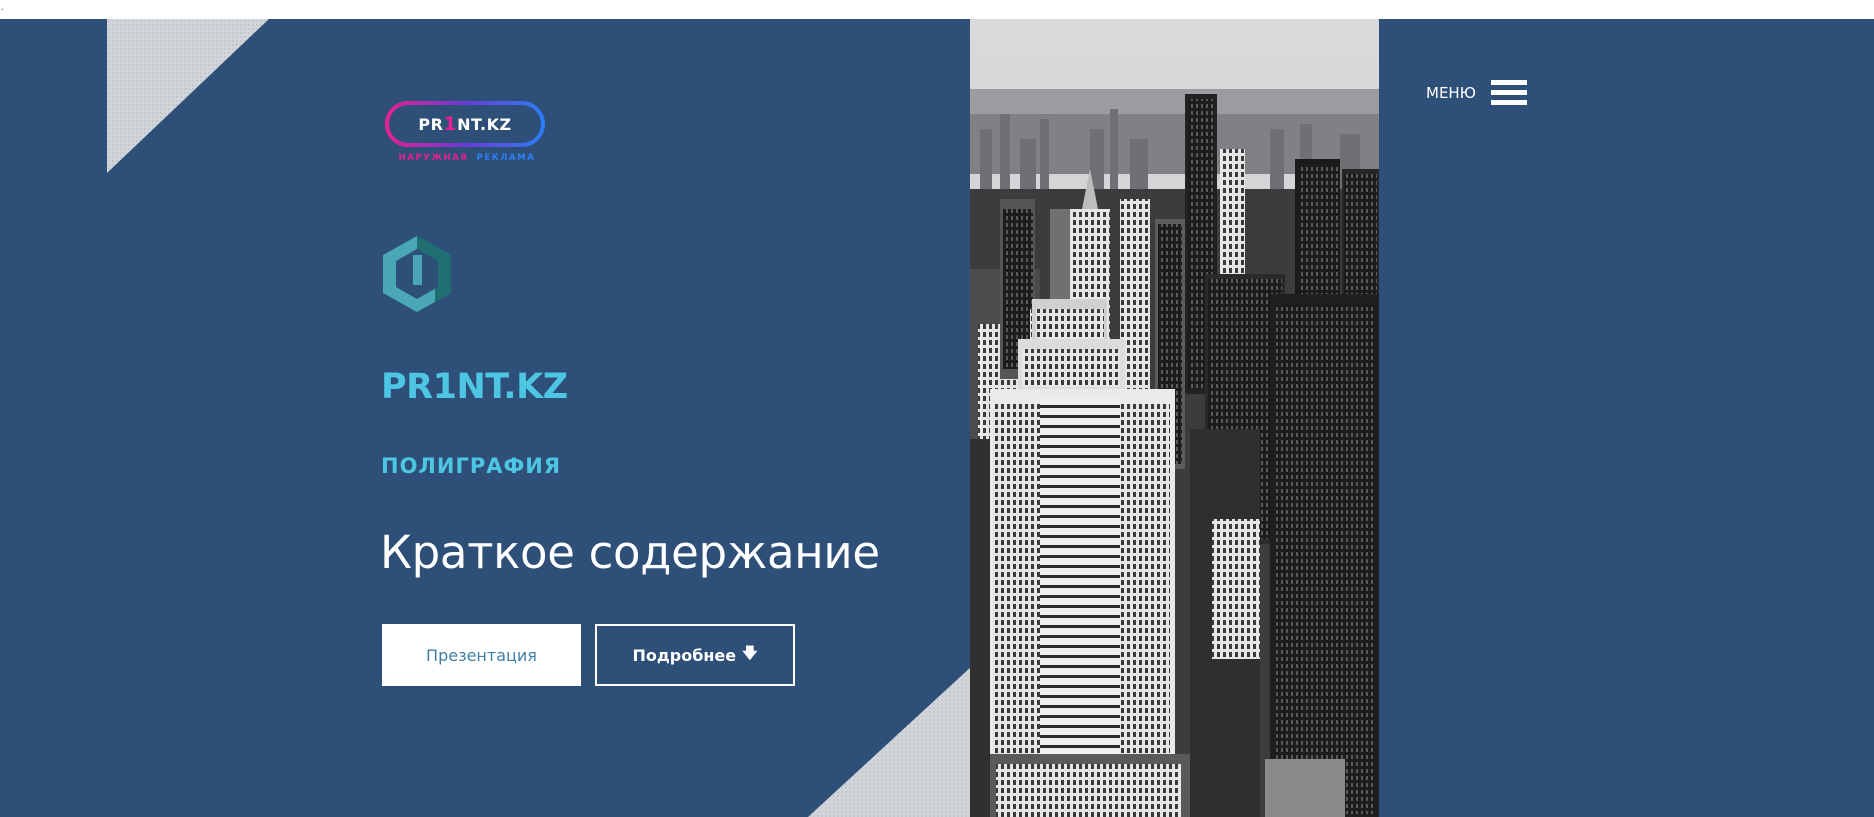  I want to click on decorative-triangle-top, so click(188, 96).